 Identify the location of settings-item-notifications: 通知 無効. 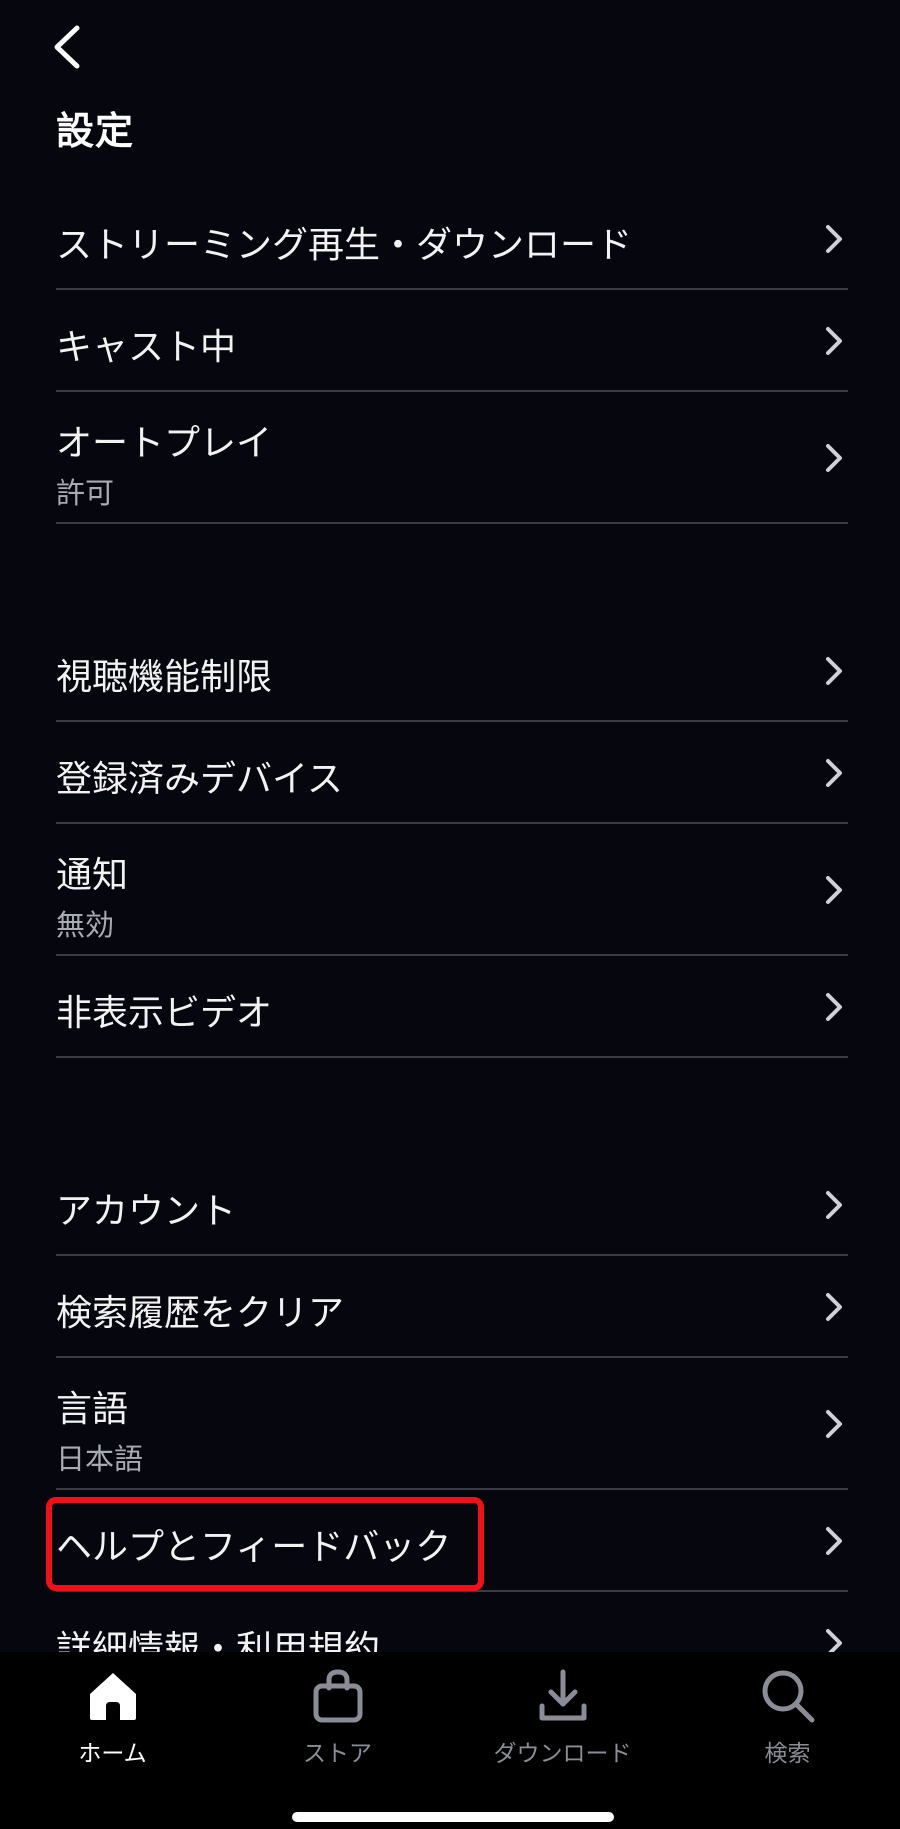
(452, 890).